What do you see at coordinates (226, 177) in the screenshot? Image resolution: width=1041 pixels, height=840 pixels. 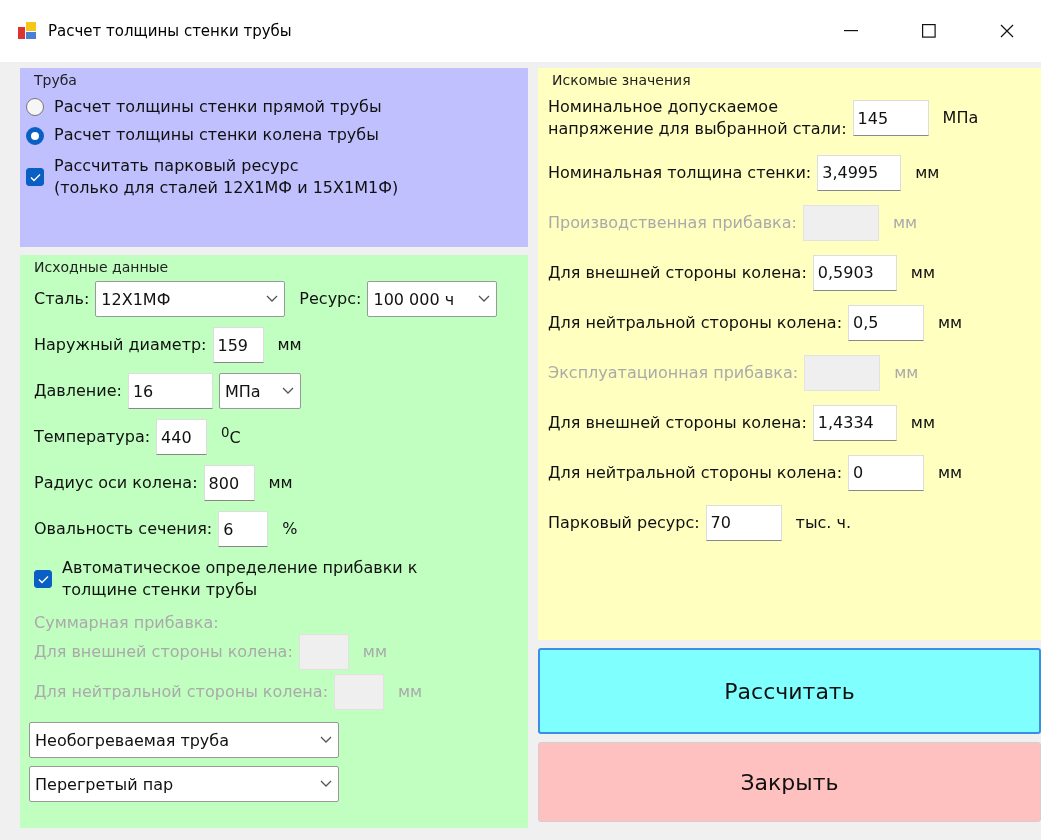 I see `checkbox-label: Рассчитать парковый ресурс (только для сталей 12Х1МФ и 15Х1М1Ф)` at bounding box center [226, 177].